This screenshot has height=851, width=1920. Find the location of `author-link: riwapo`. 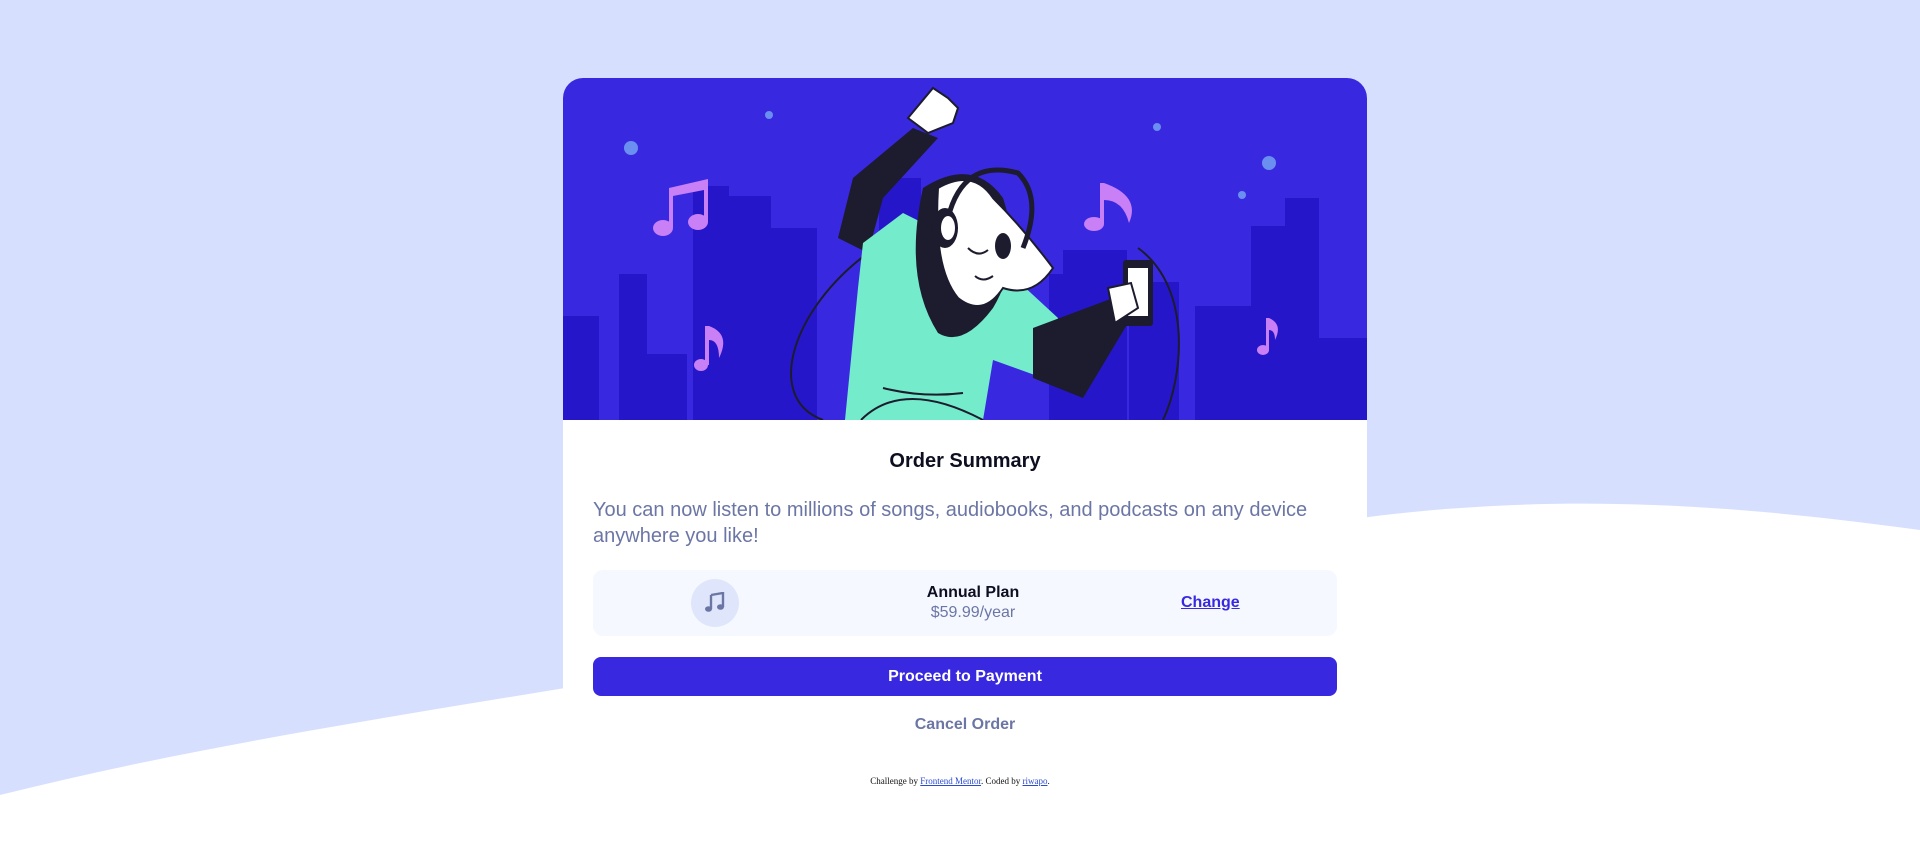

author-link: riwapo is located at coordinates (1035, 781).